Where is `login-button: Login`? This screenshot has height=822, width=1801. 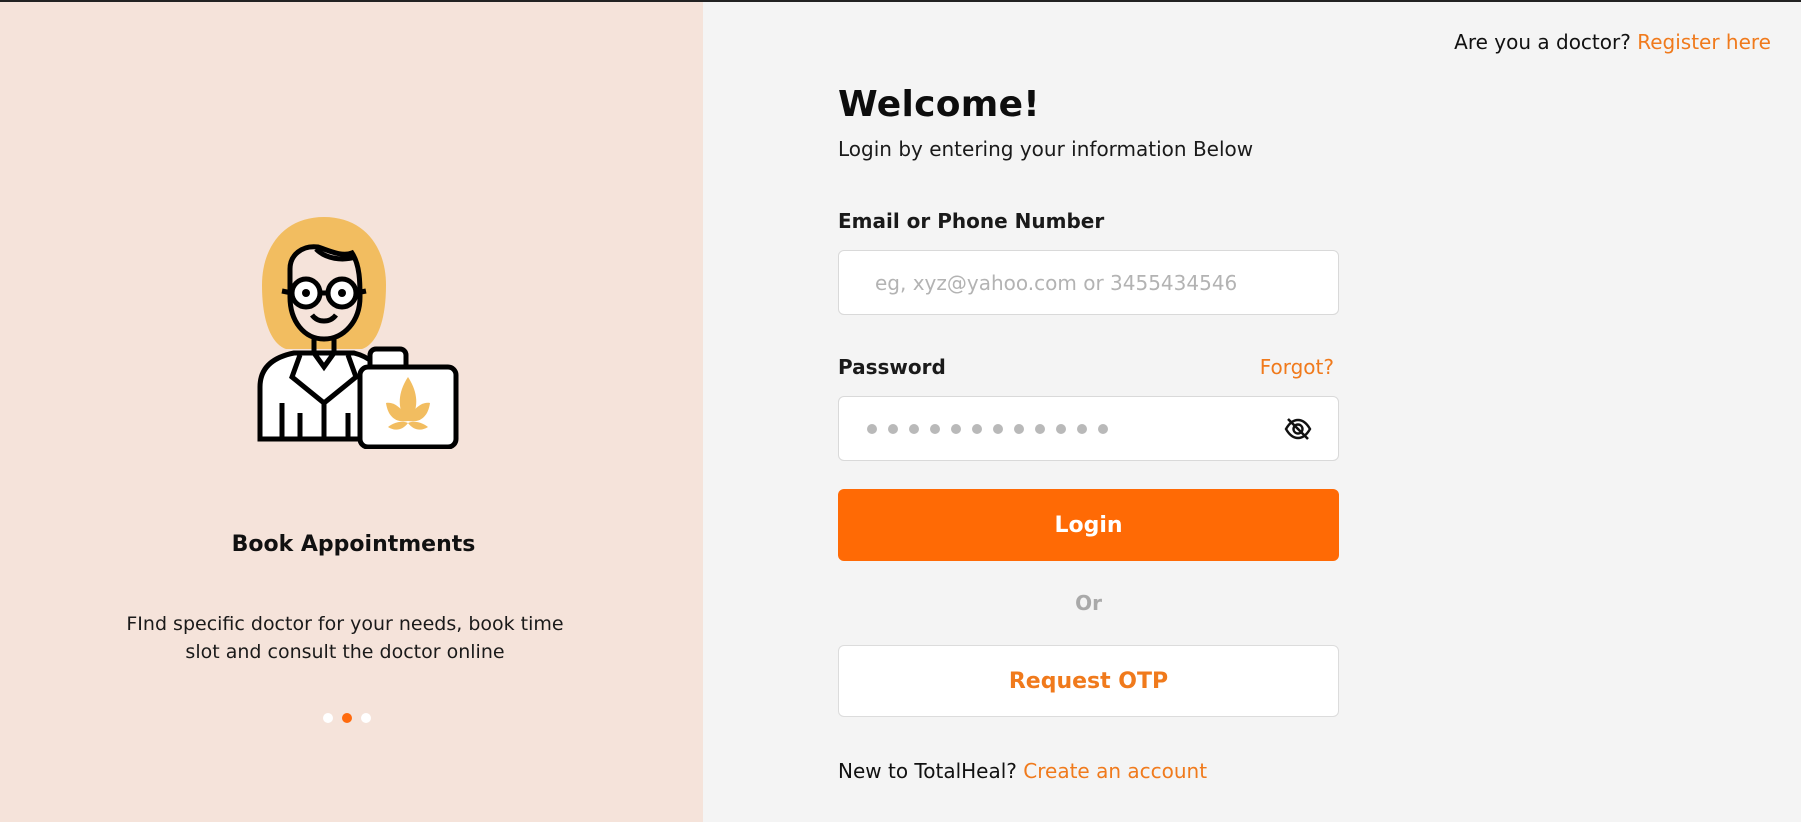 login-button: Login is located at coordinates (1088, 525).